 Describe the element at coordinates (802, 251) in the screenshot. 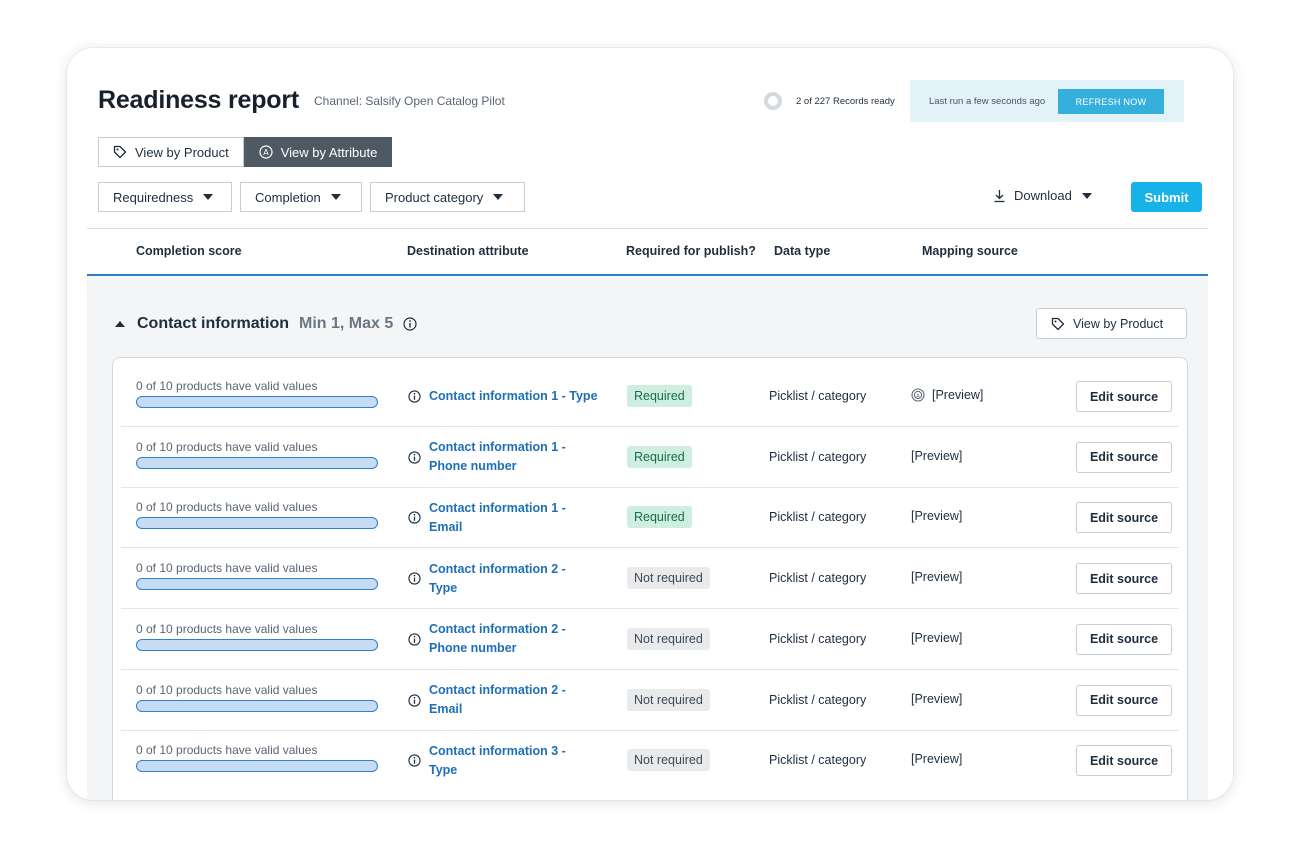

I see `column-data-type: Data type` at that location.